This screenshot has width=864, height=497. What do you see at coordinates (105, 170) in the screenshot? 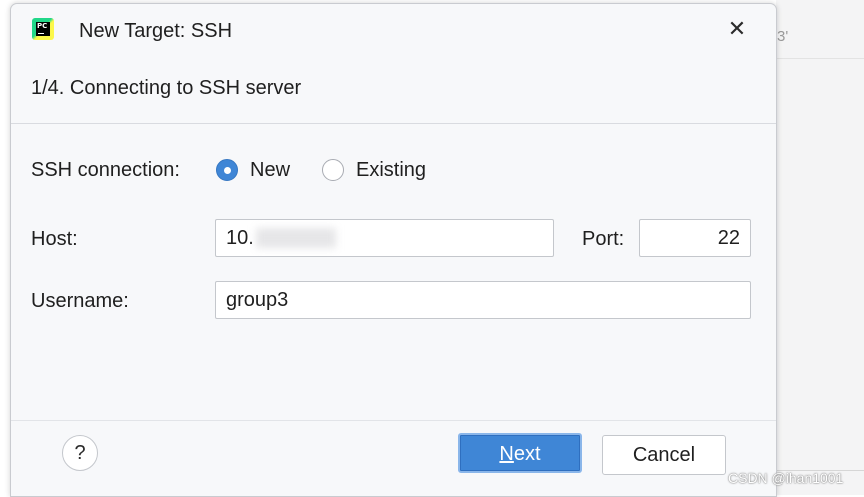
I see `ssh-connection-label: SSH connection:` at bounding box center [105, 170].